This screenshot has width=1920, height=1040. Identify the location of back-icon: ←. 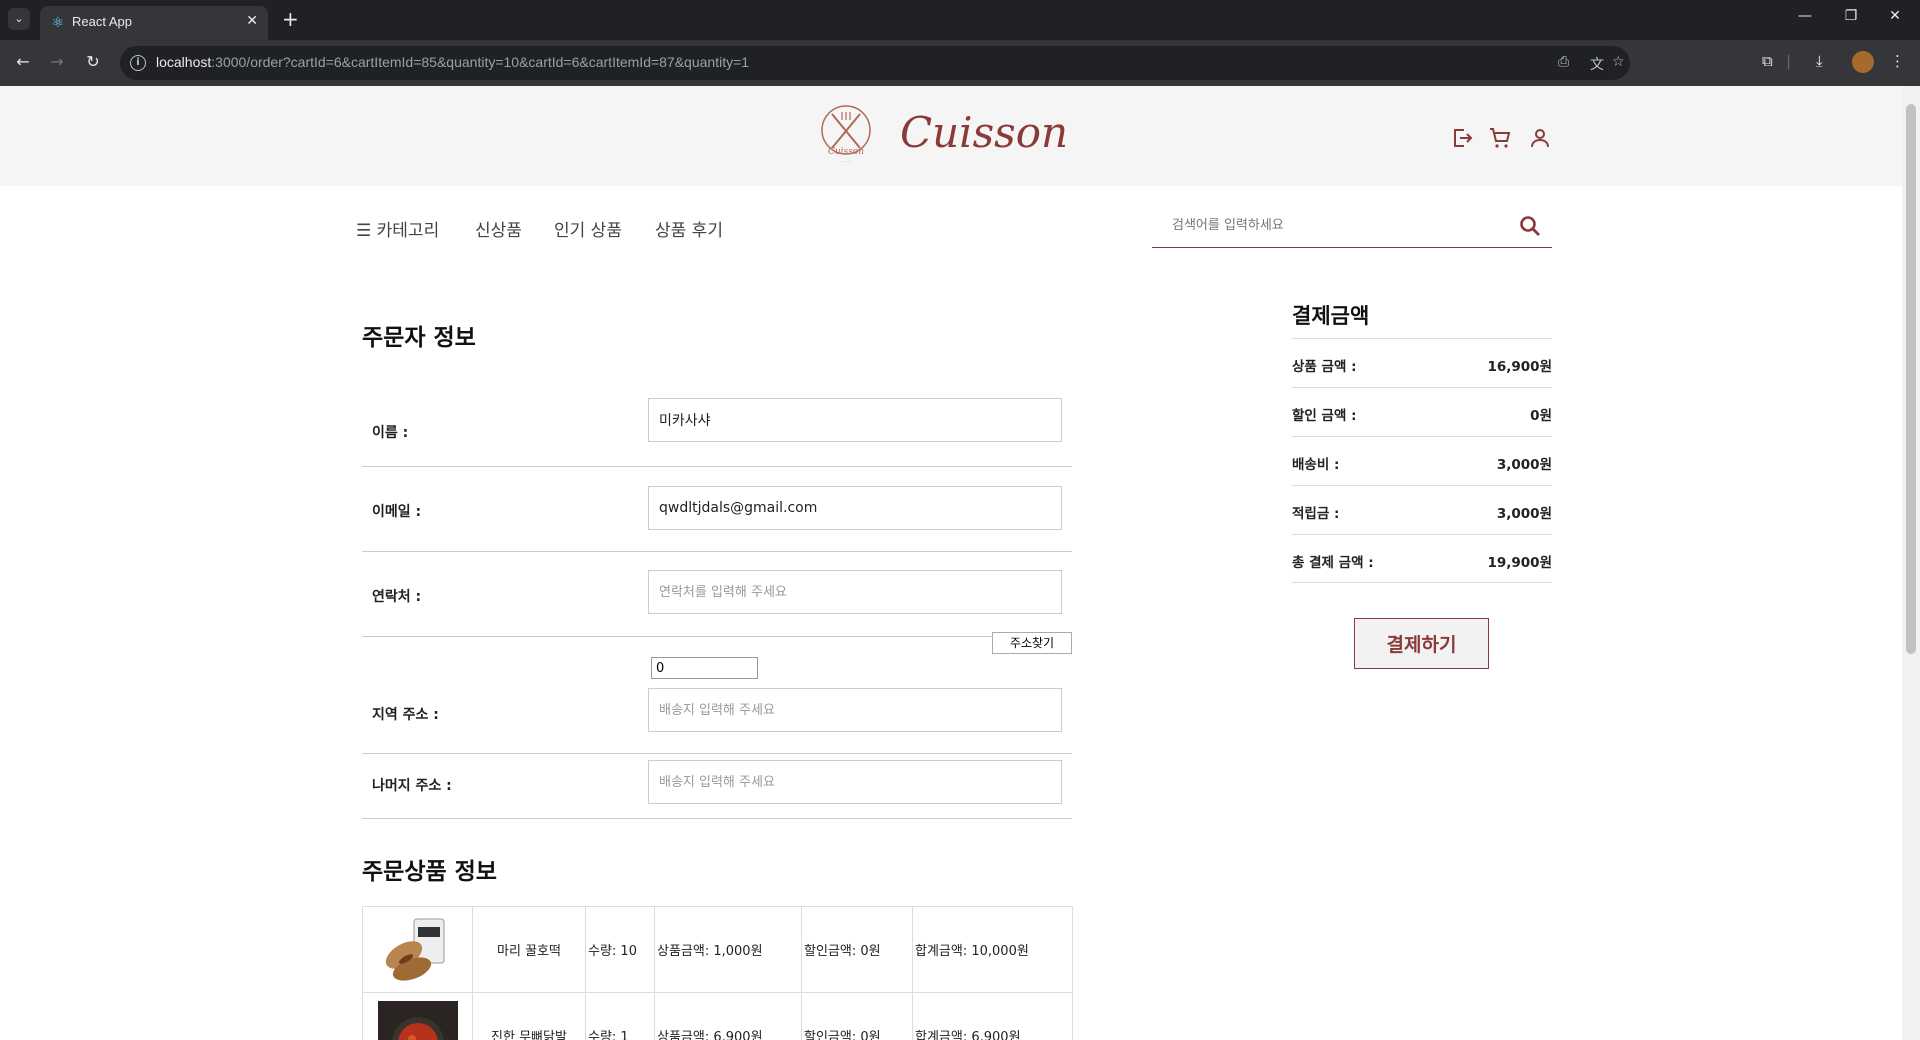
(23, 61).